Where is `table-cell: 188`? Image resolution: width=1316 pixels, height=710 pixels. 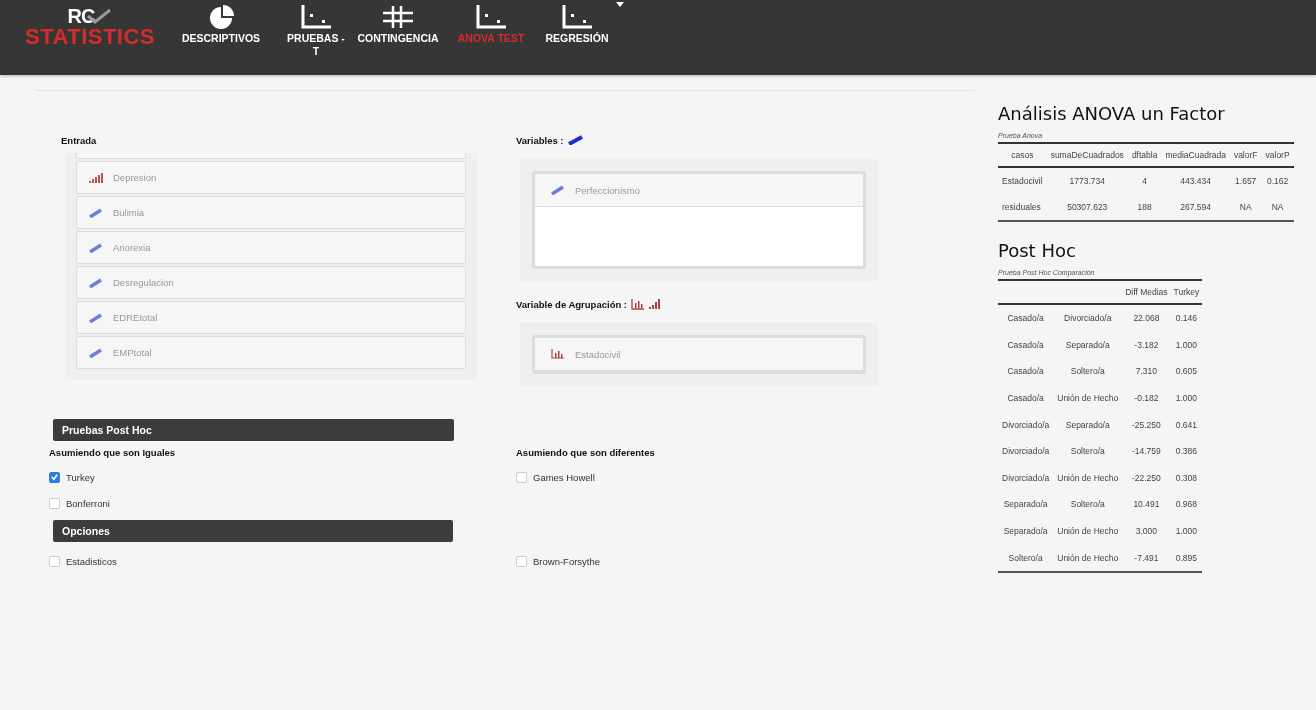 table-cell: 188 is located at coordinates (1144, 207).